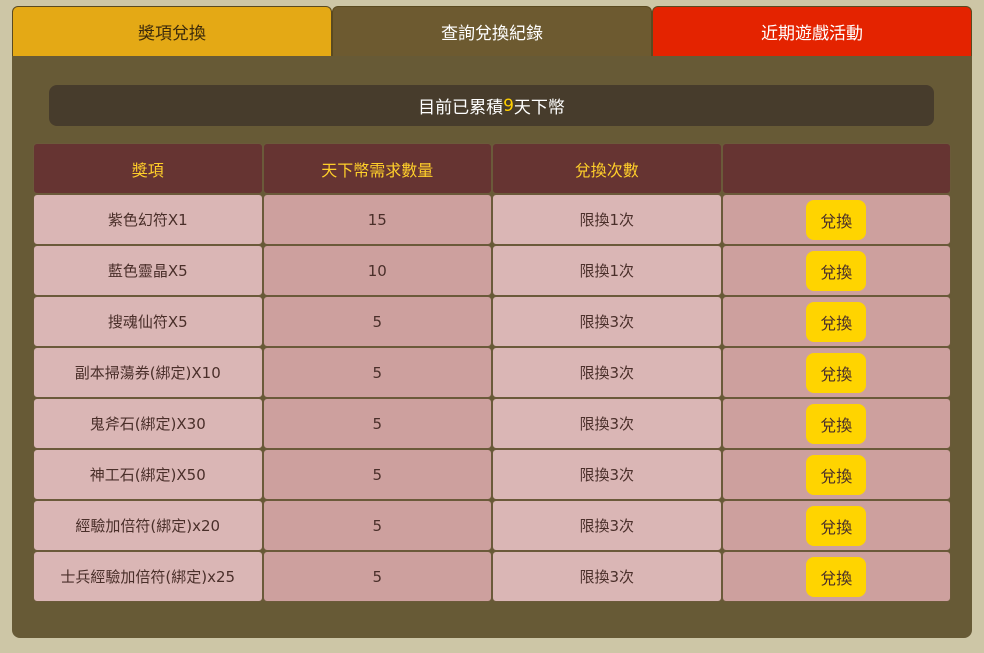  I want to click on prize-name: 經驗加倍符(綁定)x20, so click(148, 525).